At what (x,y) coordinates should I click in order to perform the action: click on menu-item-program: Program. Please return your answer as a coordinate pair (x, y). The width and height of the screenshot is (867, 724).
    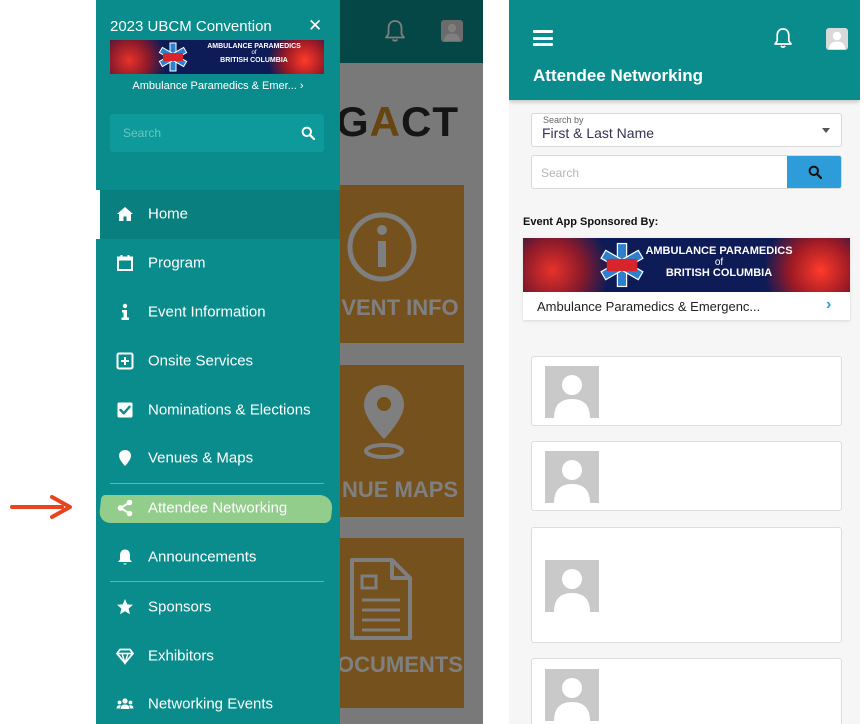
    Looking at the image, I should click on (218, 263).